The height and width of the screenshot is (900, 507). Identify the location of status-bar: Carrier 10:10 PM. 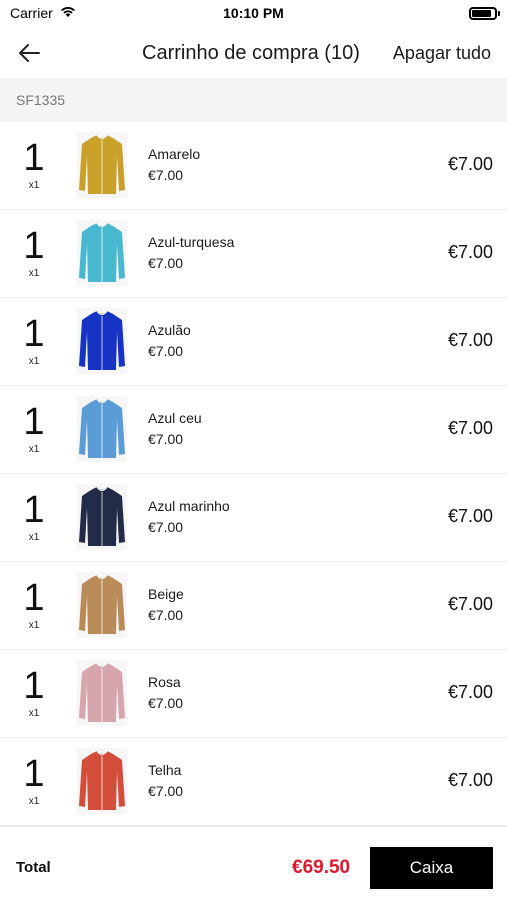
(253, 14).